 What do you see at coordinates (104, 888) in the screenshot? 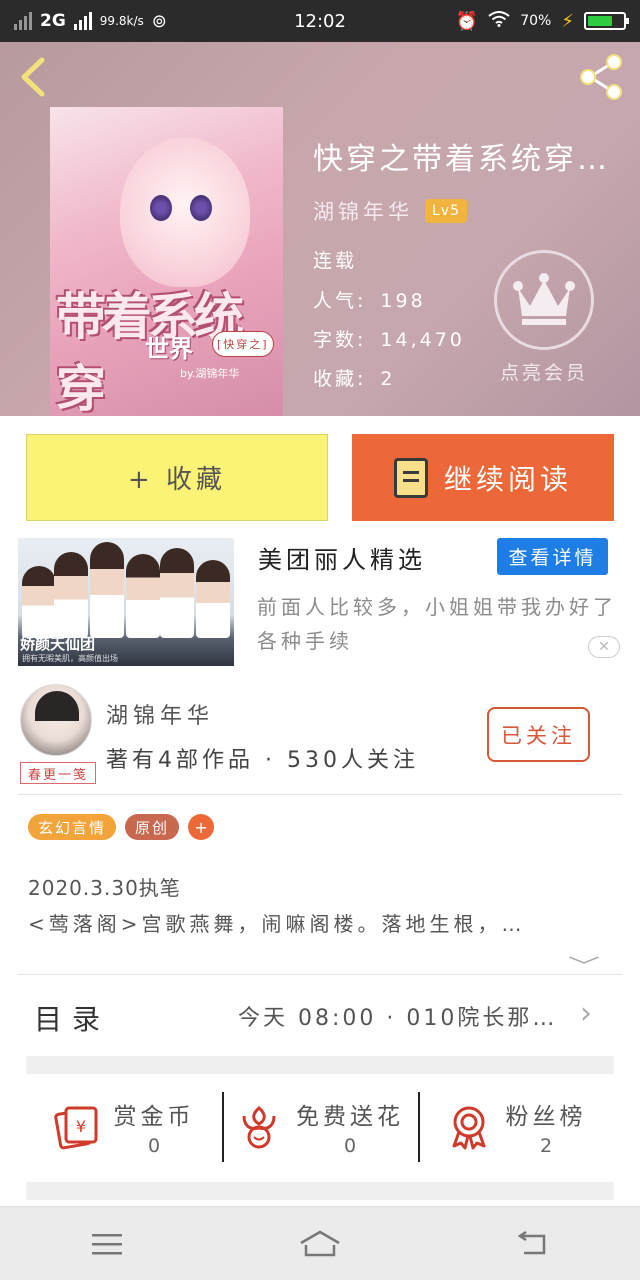
I see `intro-line-1: 2020.3.30执笔` at bounding box center [104, 888].